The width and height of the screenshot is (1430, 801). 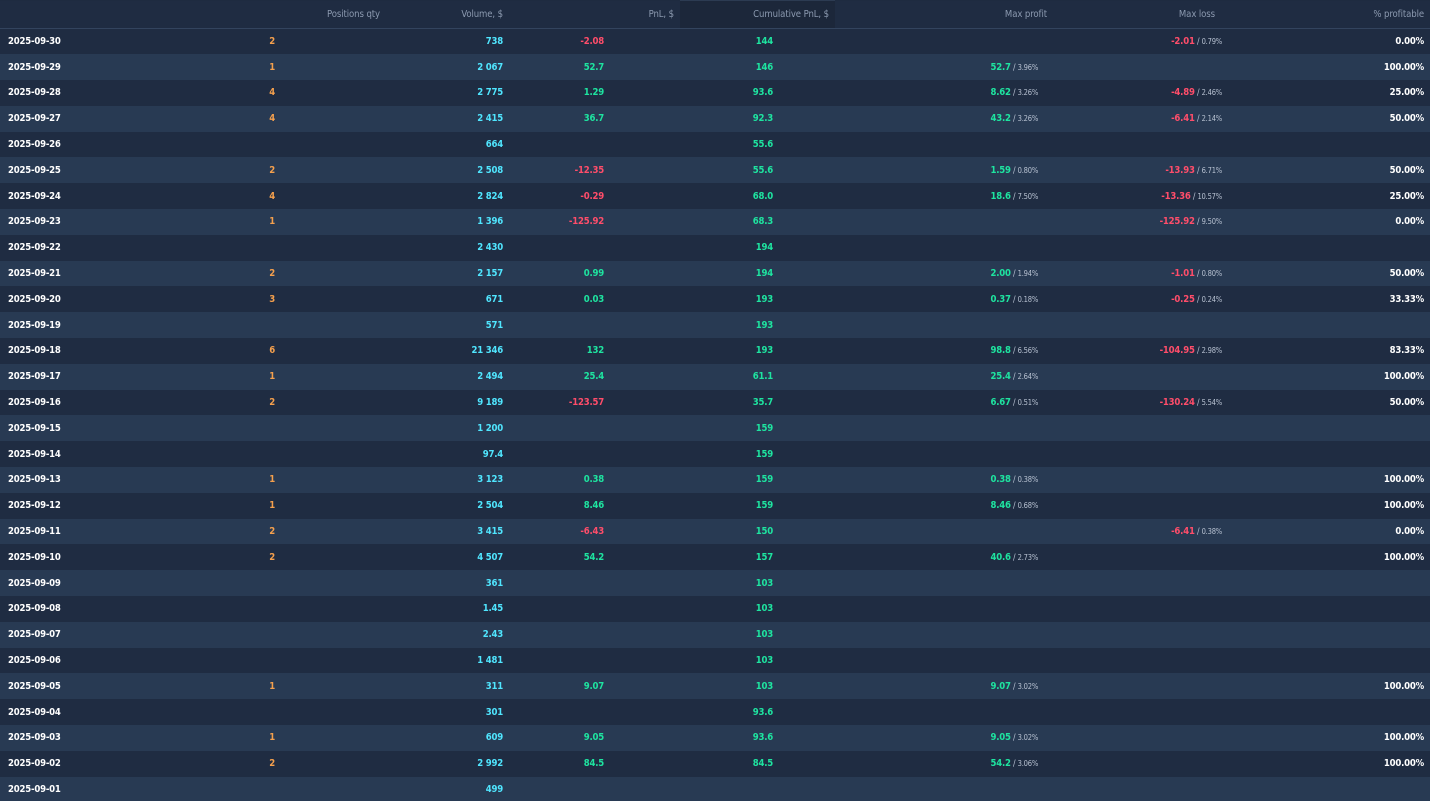 What do you see at coordinates (1326, 14) in the screenshot?
I see `column-header-pct-profitable: % profitable` at bounding box center [1326, 14].